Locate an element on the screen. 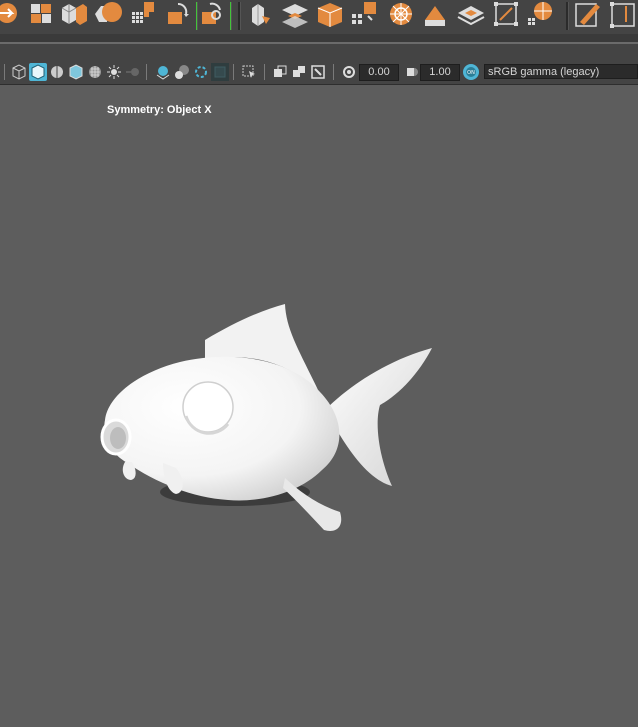 The image size is (638, 727). safe-area-icon is located at coordinates (318, 72).